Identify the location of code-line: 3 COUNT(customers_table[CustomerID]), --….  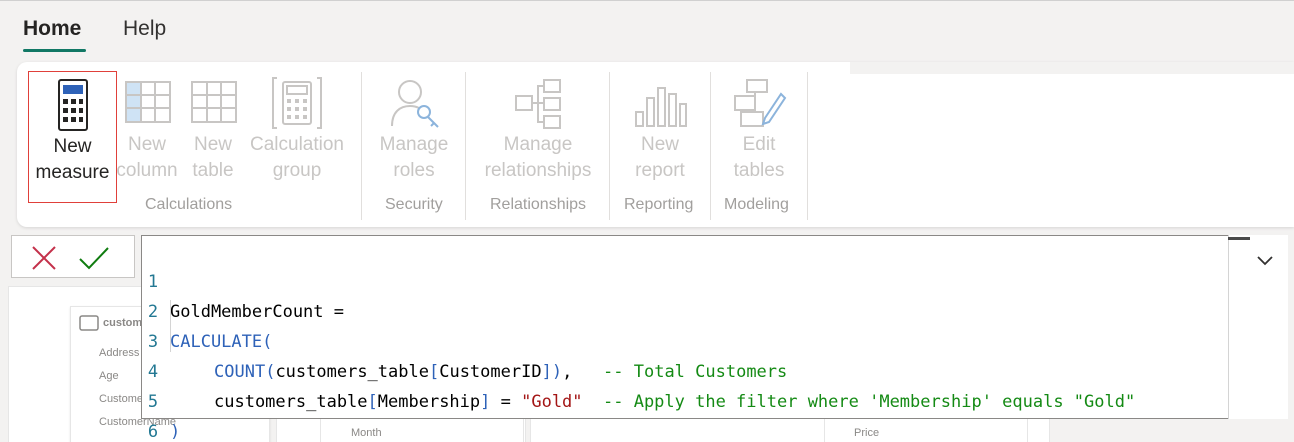
(464, 339).